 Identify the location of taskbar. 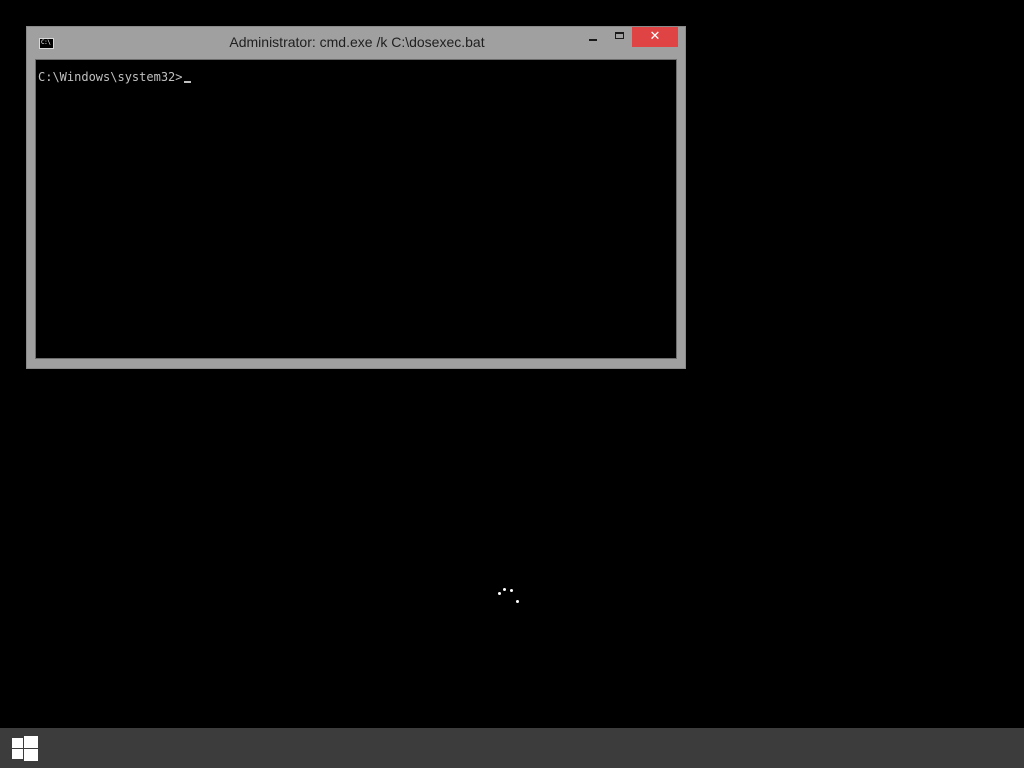
(512, 748).